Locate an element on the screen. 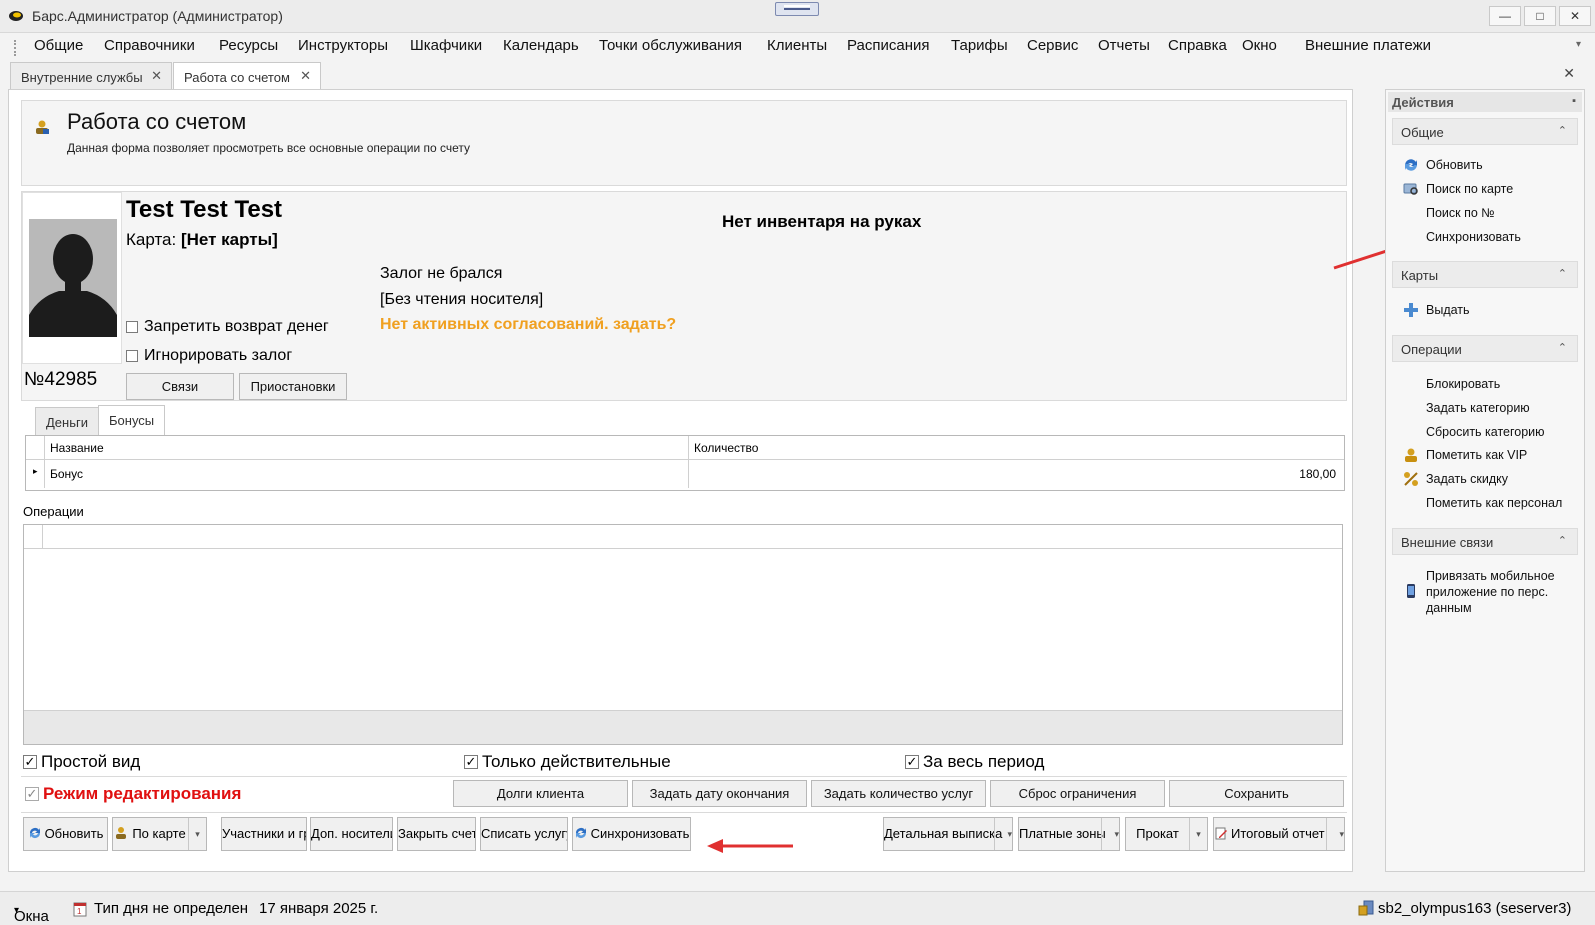  only-valid-checkbox: ✓ Только действительные is located at coordinates (567, 762).